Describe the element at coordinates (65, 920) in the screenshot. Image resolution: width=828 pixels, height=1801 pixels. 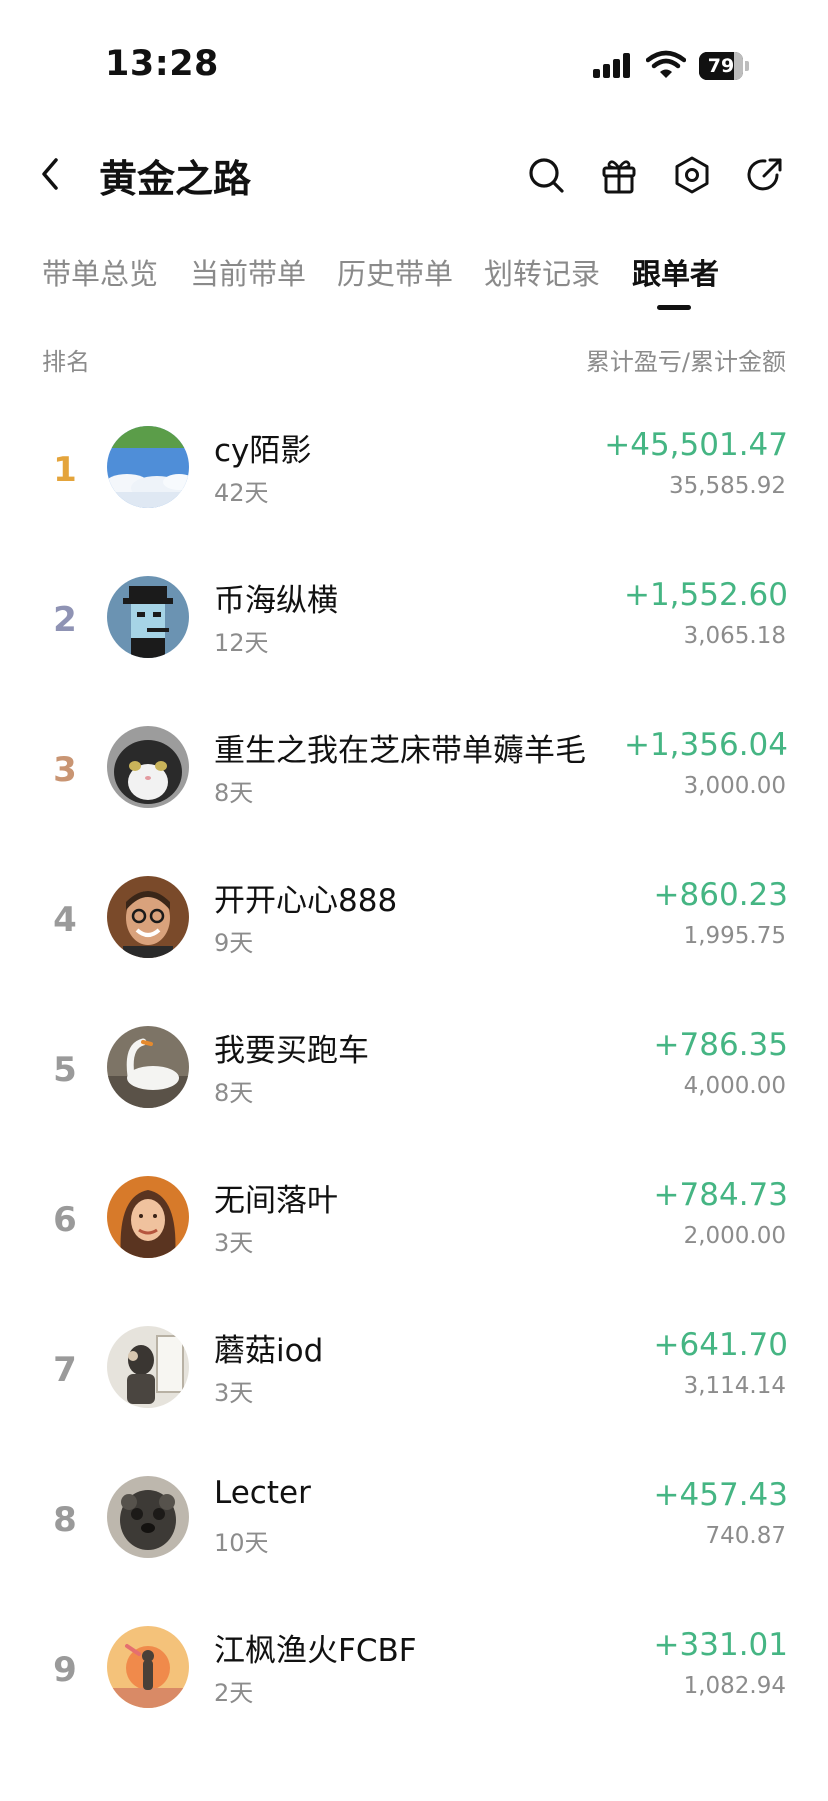
I see `rank-number: 4` at that location.